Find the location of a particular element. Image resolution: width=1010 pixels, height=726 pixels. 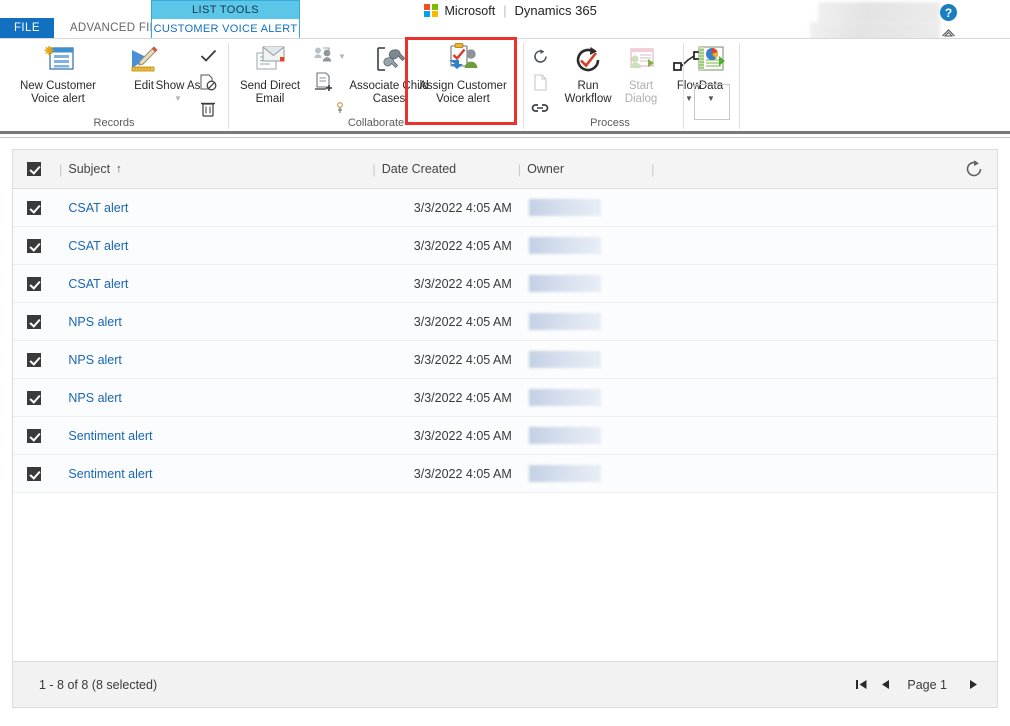

send-direct-email-icon is located at coordinates (270, 59).